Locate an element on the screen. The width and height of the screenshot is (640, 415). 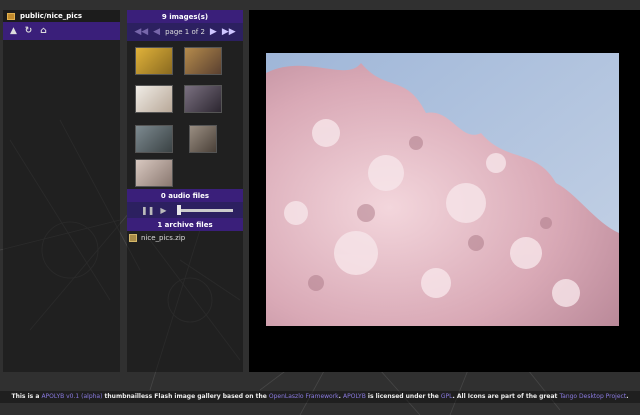
zip-file-icon is located at coordinates (133, 238).